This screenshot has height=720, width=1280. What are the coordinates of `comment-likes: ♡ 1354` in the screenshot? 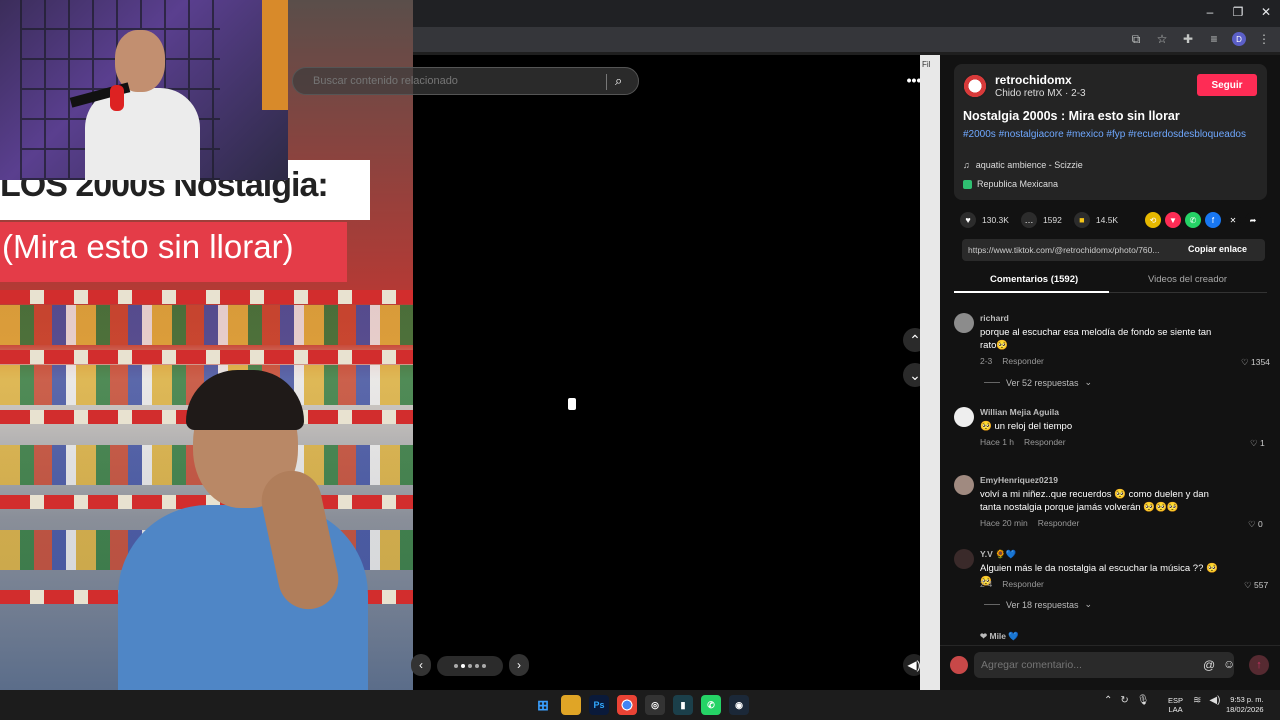 It's located at (1255, 362).